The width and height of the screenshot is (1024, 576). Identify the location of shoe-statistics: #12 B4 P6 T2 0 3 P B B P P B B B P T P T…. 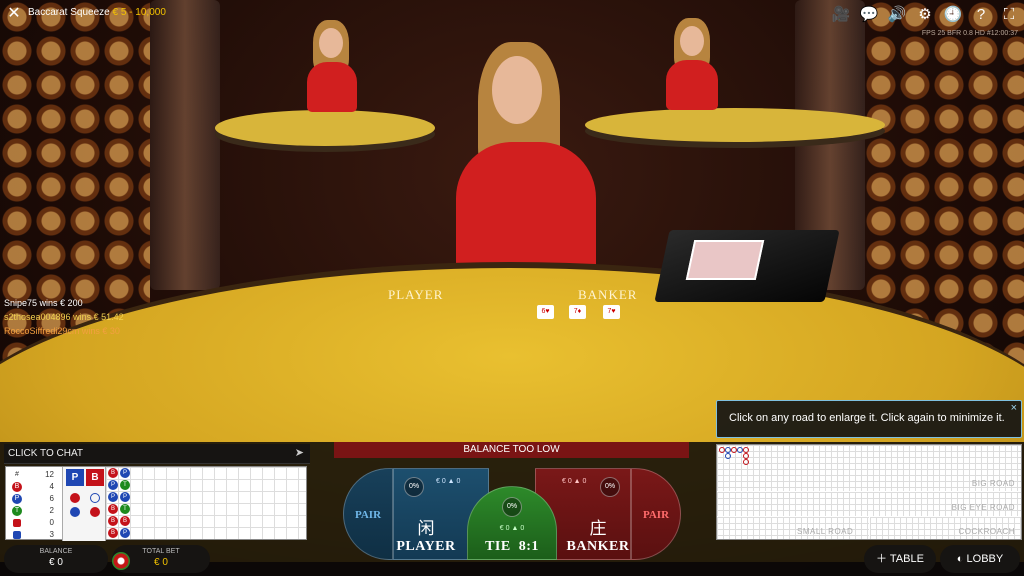
(156, 503).